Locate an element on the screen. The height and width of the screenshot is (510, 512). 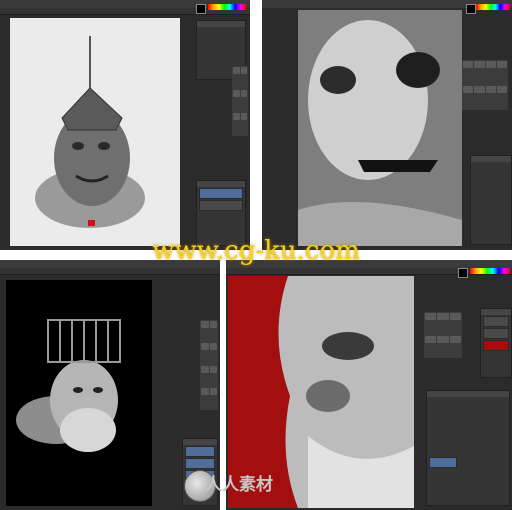
watermark-logo-text: 人人素材 is located at coordinates (239, 485).